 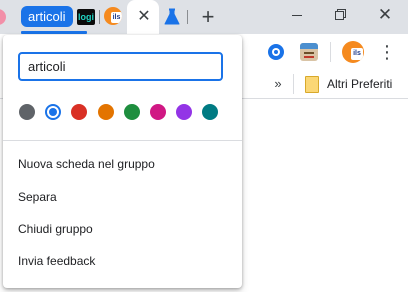 What do you see at coordinates (278, 84) in the screenshot?
I see `bookmarks-overflow-chevron-icon: »` at bounding box center [278, 84].